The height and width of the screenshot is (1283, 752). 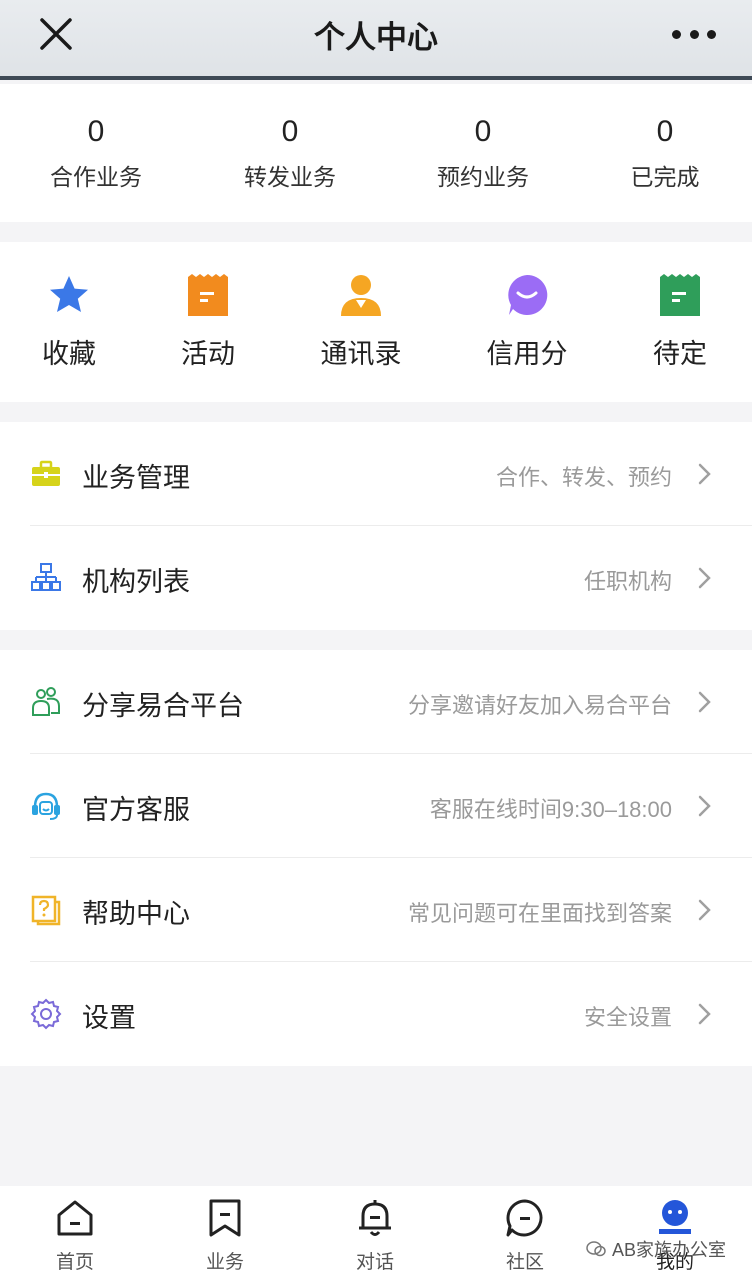 What do you see at coordinates (675, 1217) in the screenshot?
I see `profile-icon` at bounding box center [675, 1217].